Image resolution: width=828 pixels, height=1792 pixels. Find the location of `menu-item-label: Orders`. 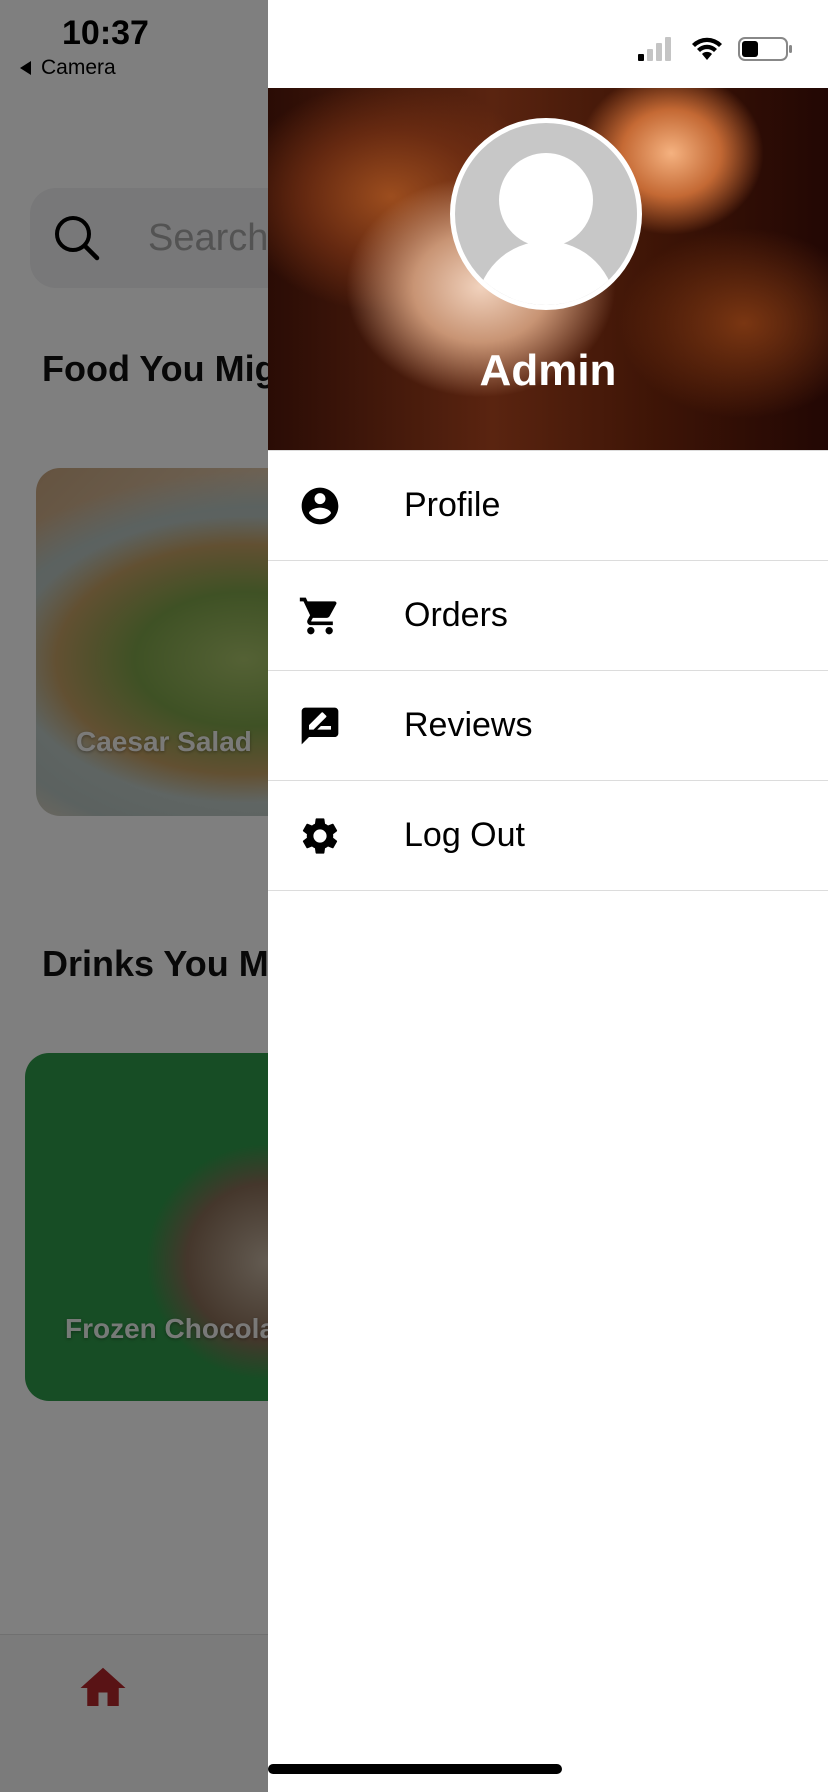

menu-item-label: Orders is located at coordinates (456, 615).